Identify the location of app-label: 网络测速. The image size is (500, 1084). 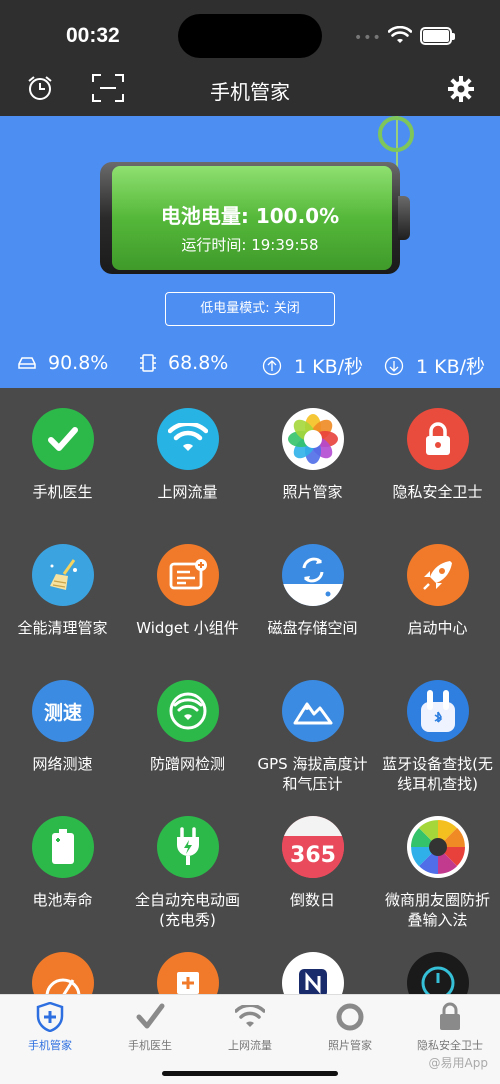
(62, 764).